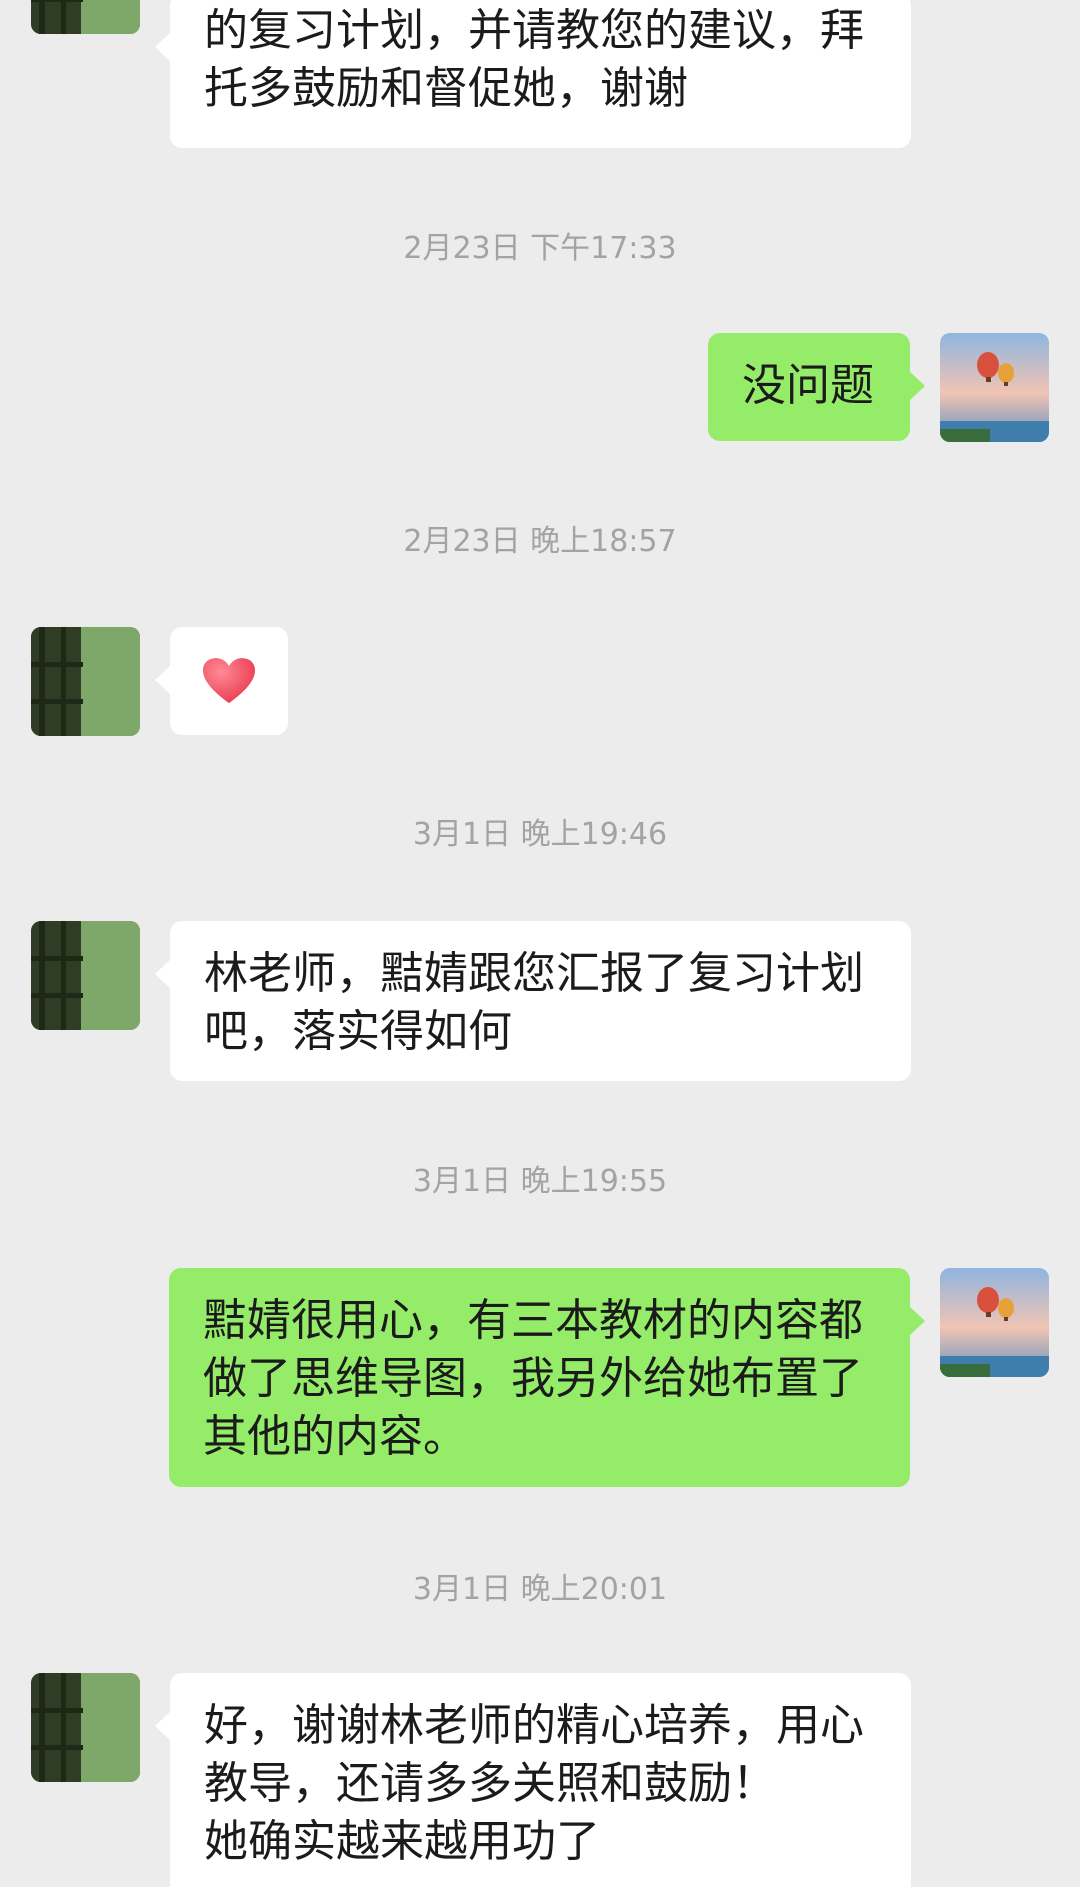  Describe the element at coordinates (540, 248) in the screenshot. I see `message-timestamp: 2月23日 下午17:33` at that location.